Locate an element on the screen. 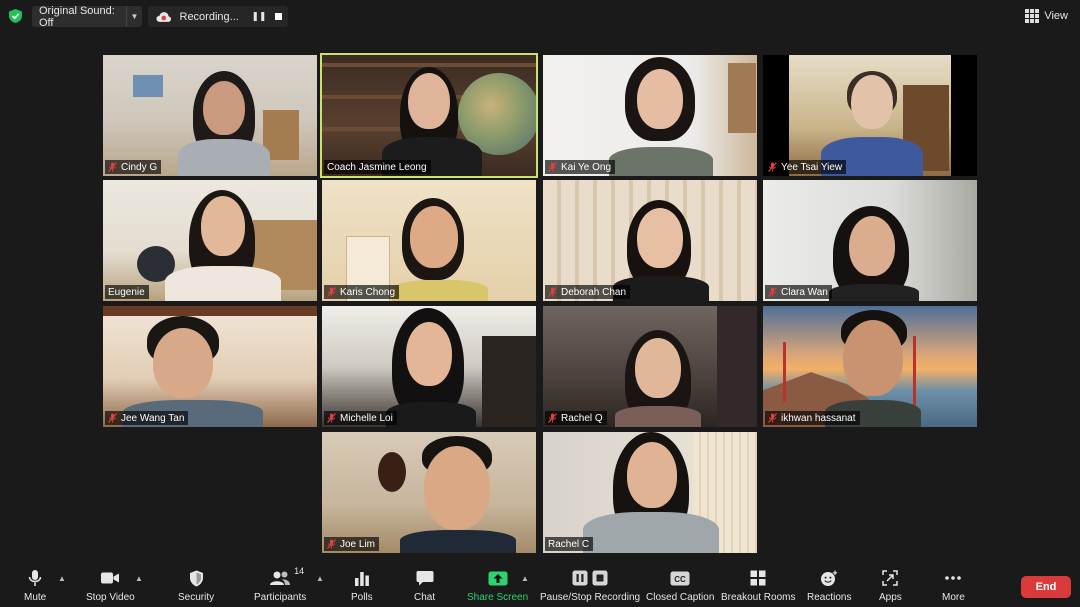 This screenshot has width=1080, height=607. reactions-label: Reactions is located at coordinates (829, 597).